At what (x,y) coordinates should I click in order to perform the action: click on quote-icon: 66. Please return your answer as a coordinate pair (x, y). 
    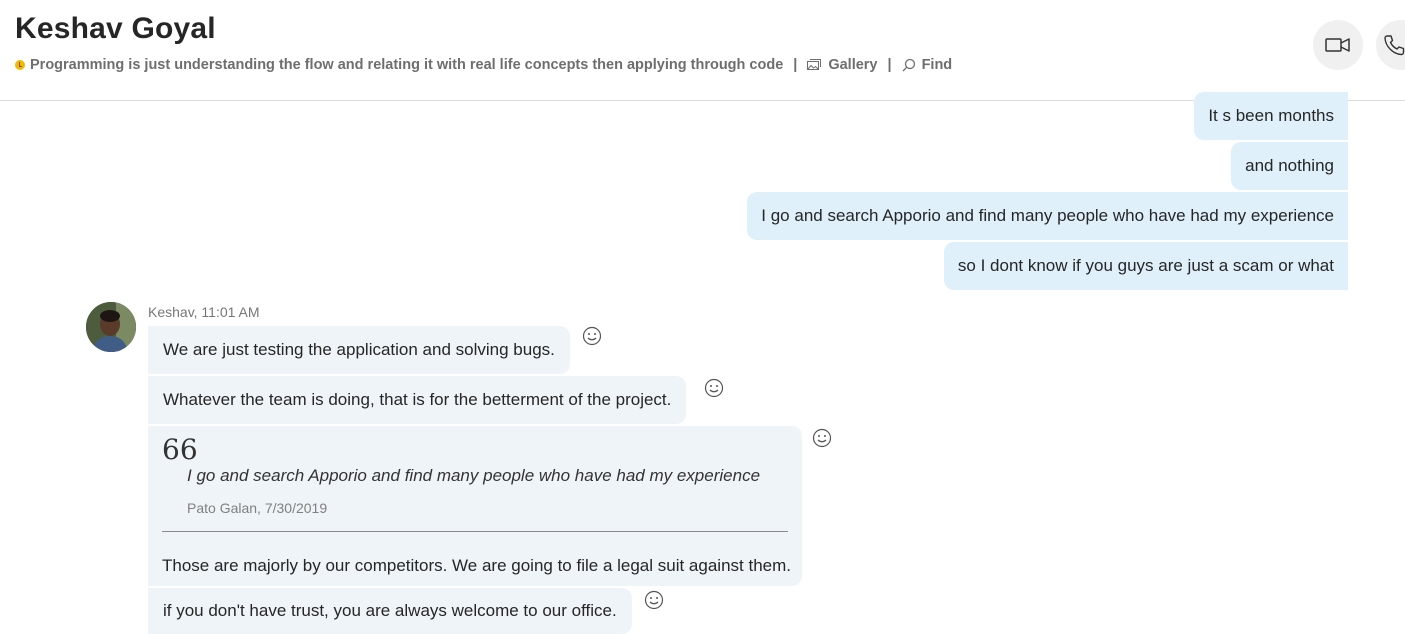
    Looking at the image, I should click on (180, 449).